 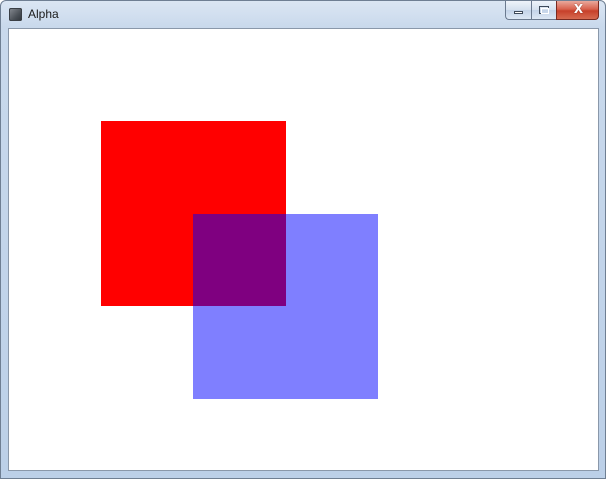 I want to click on close-icon: X, so click(x=578, y=9).